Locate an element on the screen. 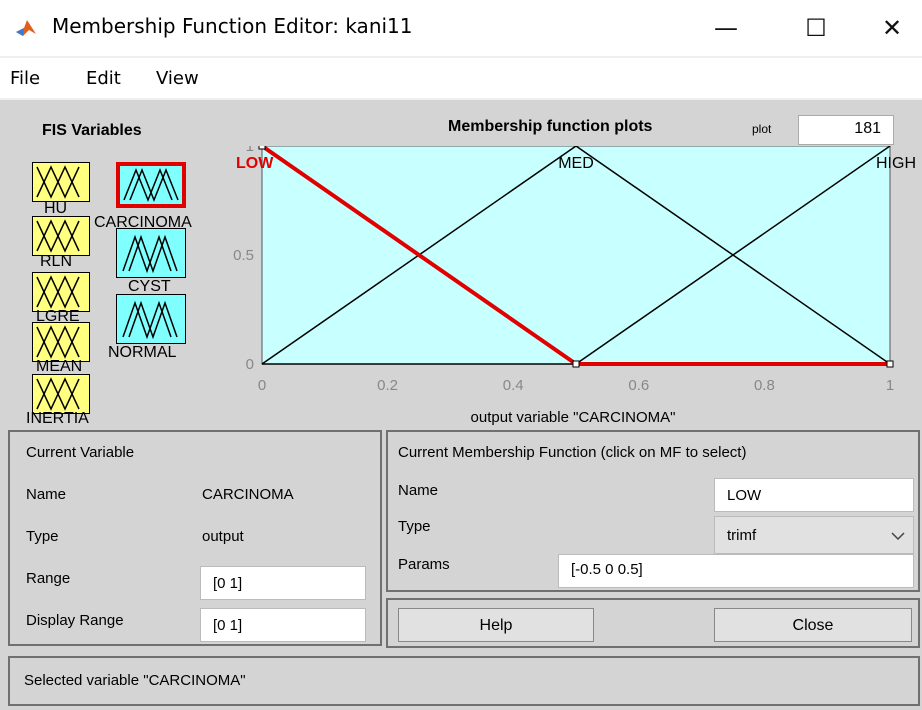 This screenshot has width=922, height=710. x-tick-label: 0.8 is located at coordinates (764, 385).